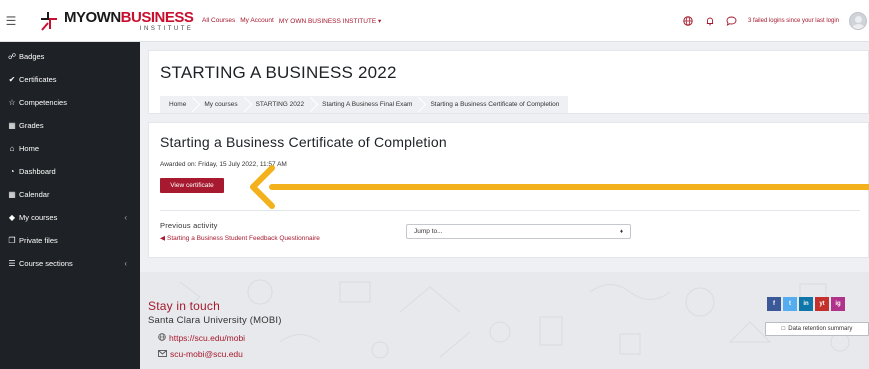  I want to click on divider, so click(510, 210).